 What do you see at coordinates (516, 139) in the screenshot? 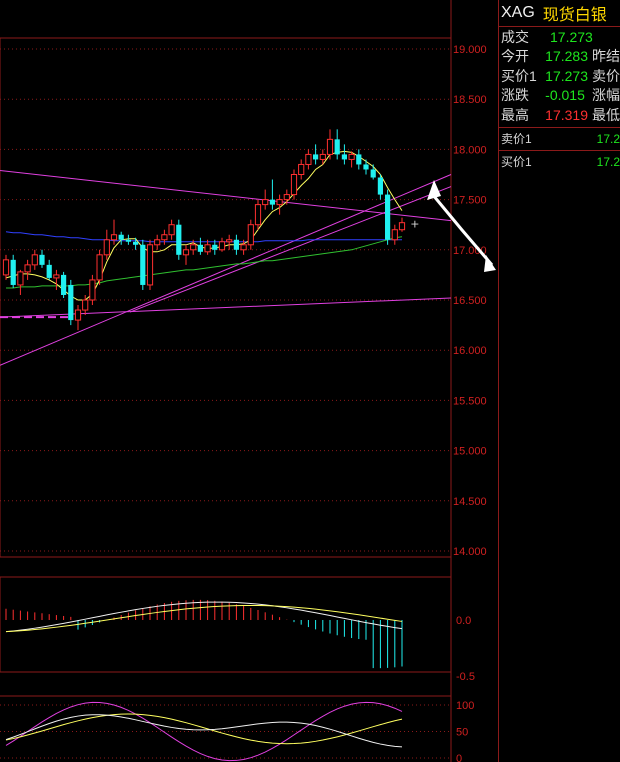
I see `book-label: 卖价1` at bounding box center [516, 139].